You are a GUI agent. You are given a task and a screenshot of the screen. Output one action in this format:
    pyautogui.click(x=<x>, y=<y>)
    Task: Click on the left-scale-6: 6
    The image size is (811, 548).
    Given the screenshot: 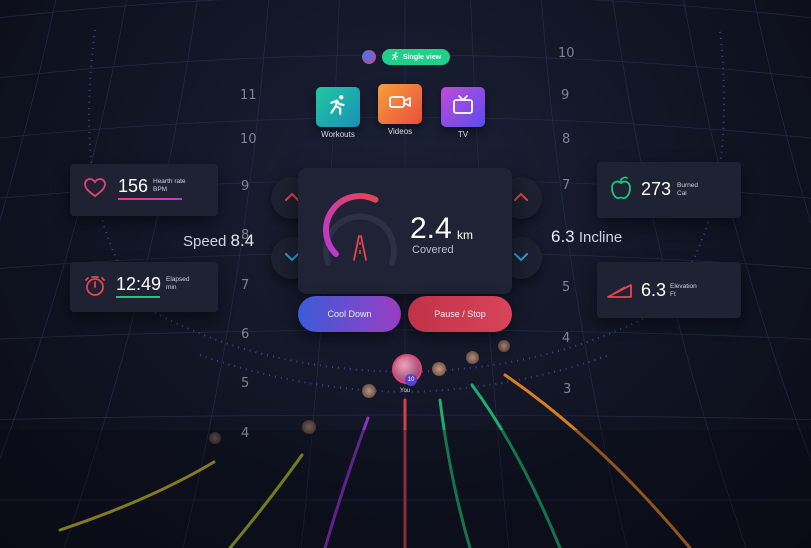 What is the action you would take?
    pyautogui.click(x=245, y=334)
    